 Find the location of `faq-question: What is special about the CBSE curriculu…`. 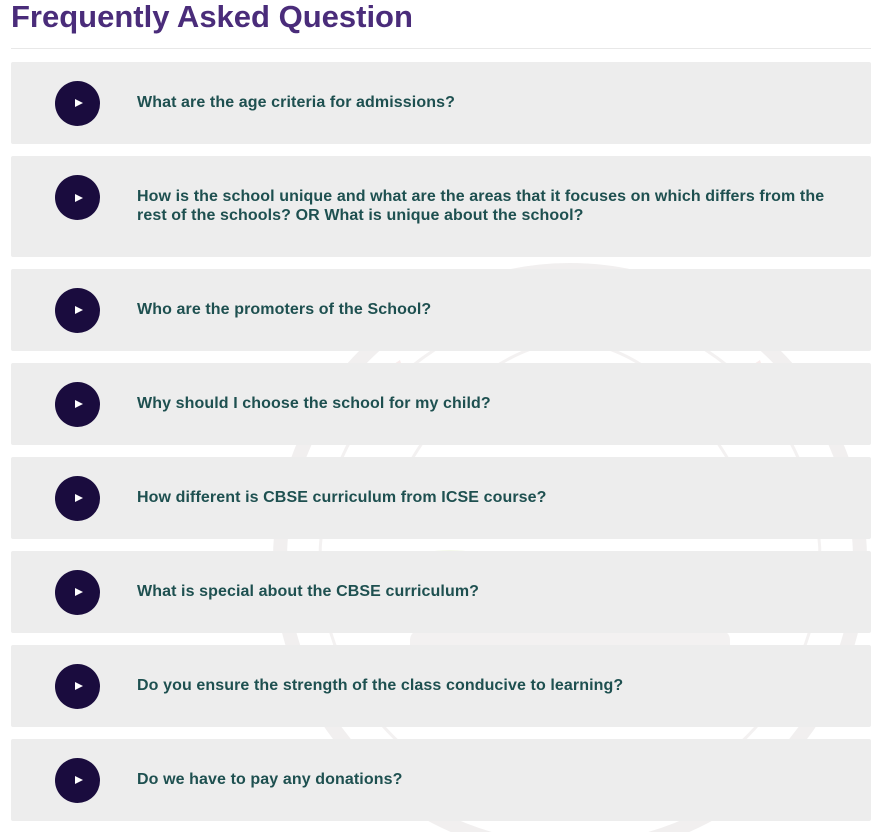

faq-question: What is special about the CBSE curriculu… is located at coordinates (308, 591).